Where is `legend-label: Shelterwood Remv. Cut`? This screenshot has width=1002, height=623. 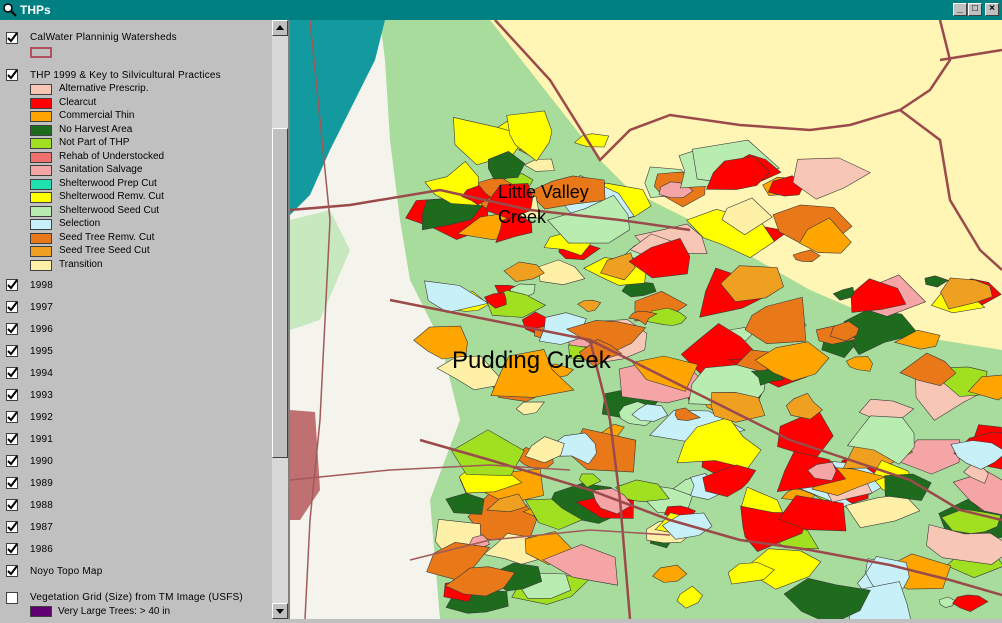 legend-label: Shelterwood Remv. Cut is located at coordinates (111, 196).